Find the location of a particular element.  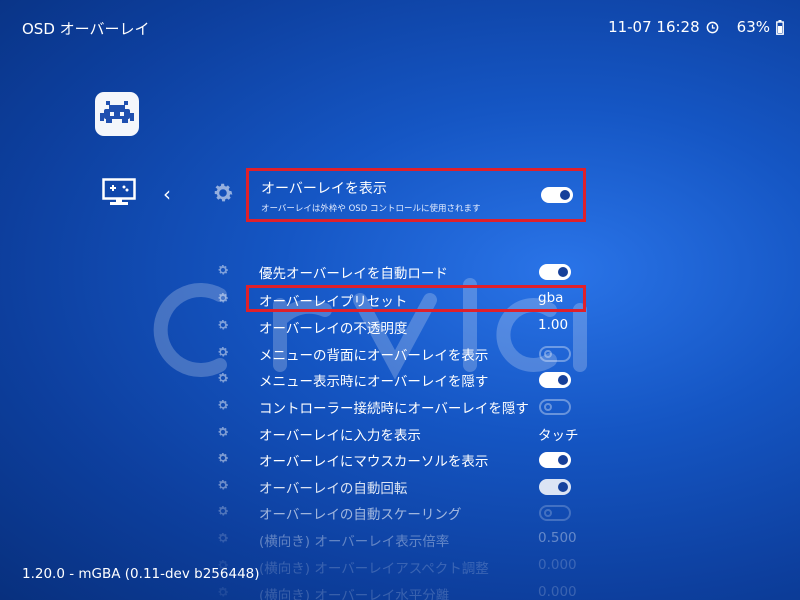

overlay-preset-item: オーバーレイプリセット gba is located at coordinates (402, 298).